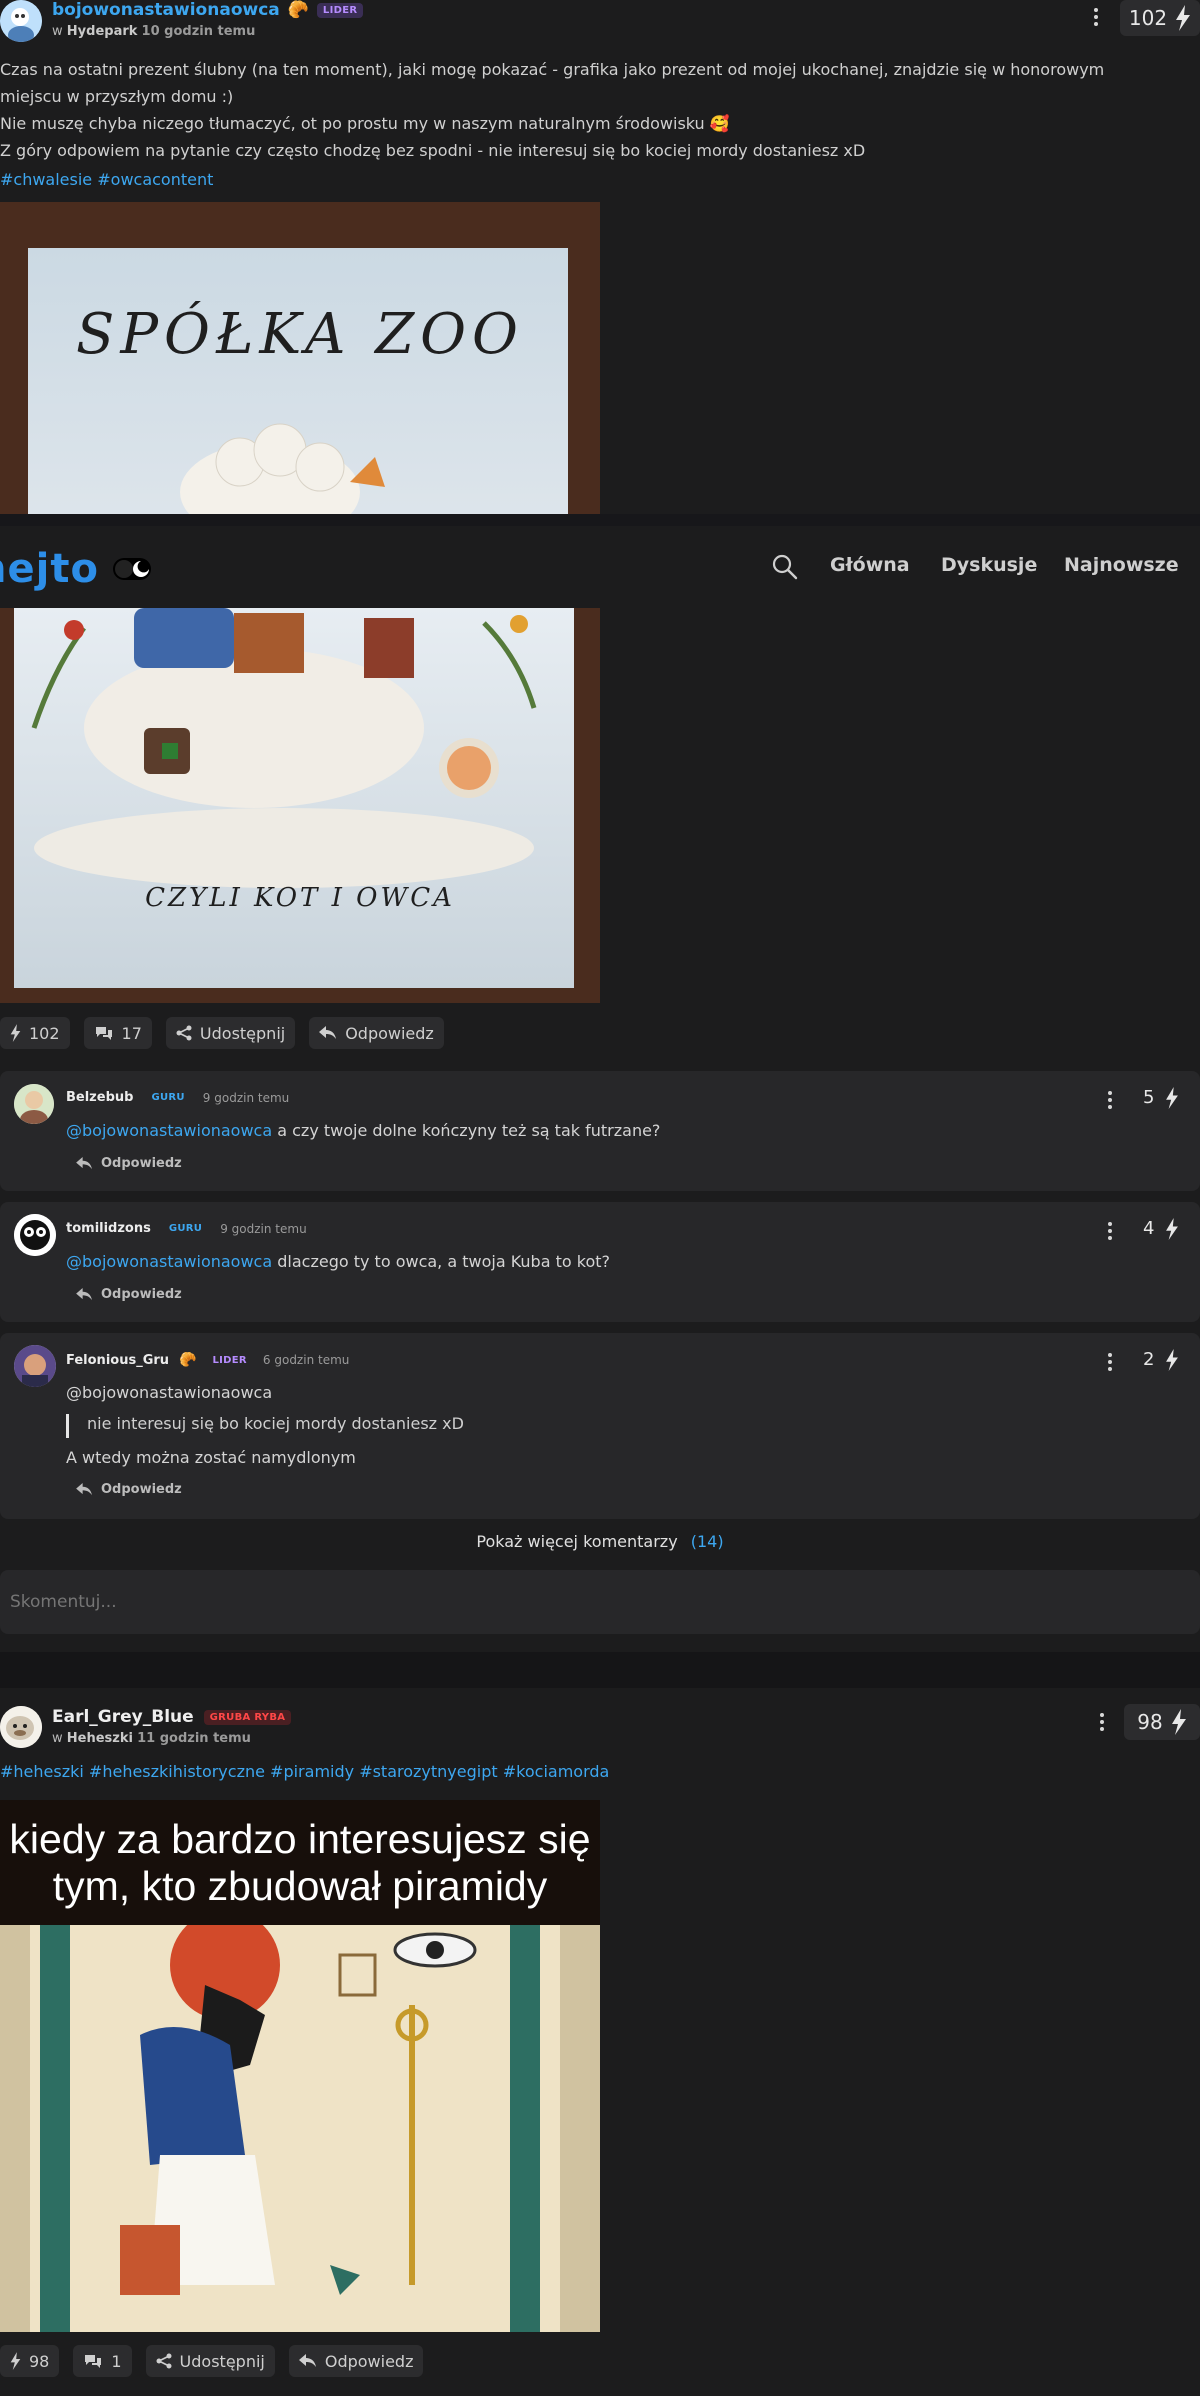 The image size is (1200, 2396). I want to click on tag-link: #chwalesie, so click(46, 179).